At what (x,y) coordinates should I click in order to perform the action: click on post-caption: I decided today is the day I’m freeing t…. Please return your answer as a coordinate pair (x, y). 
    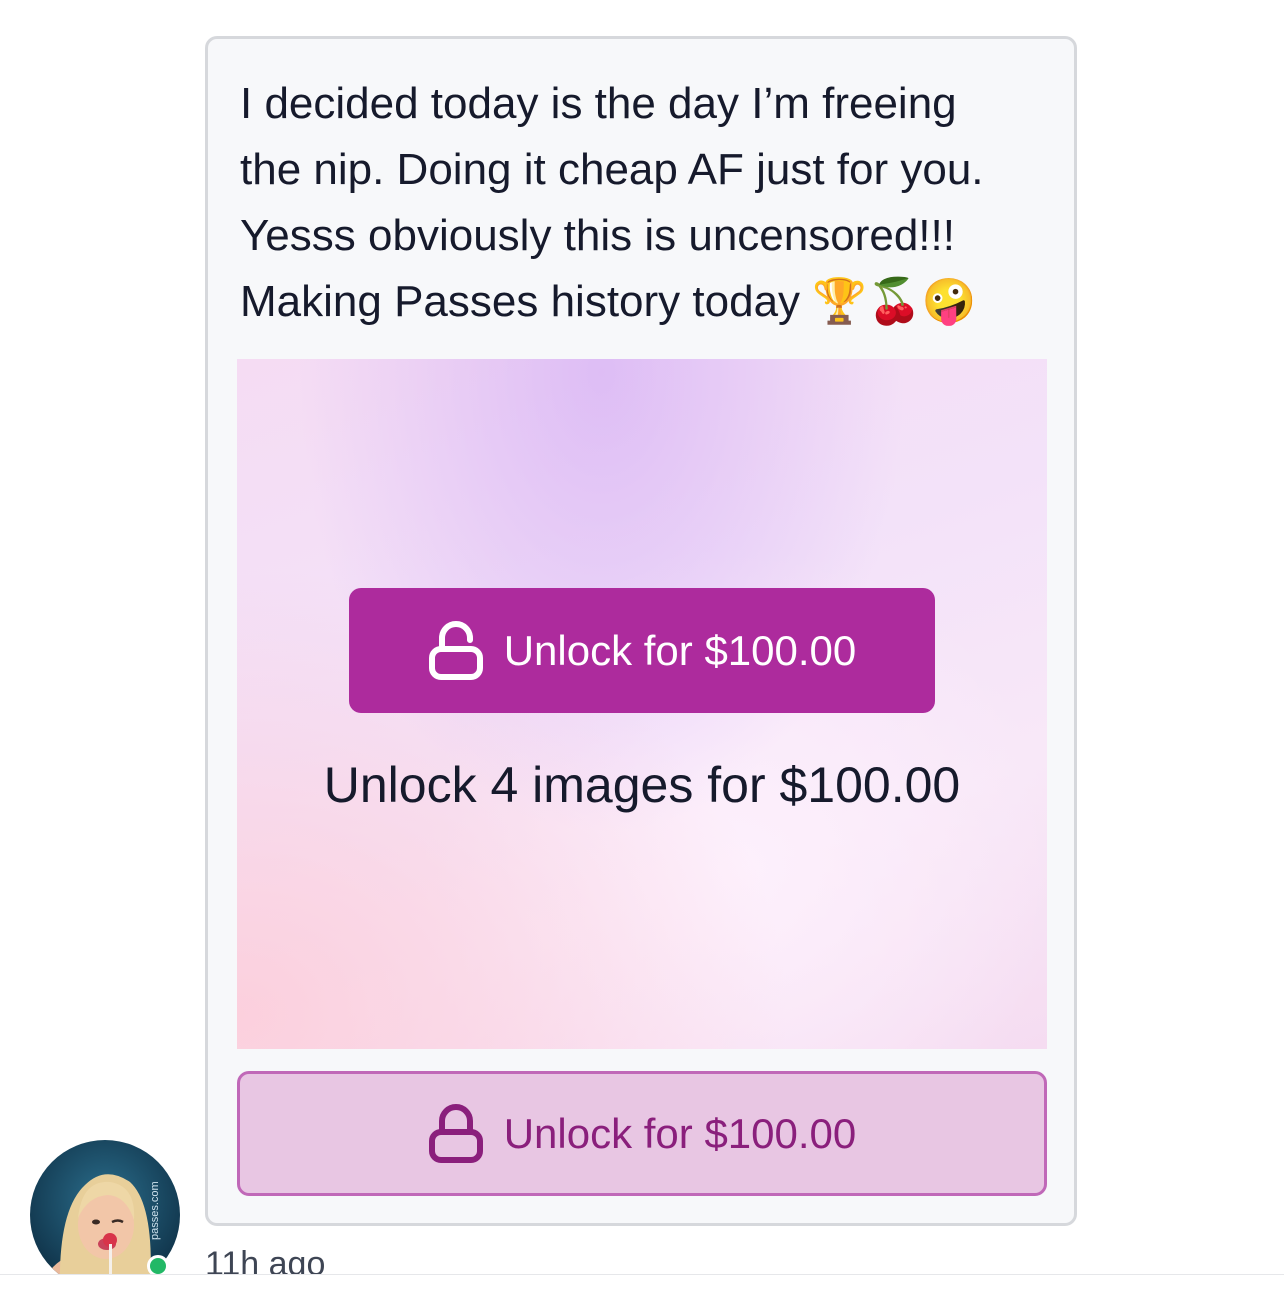
    Looking at the image, I should click on (612, 202).